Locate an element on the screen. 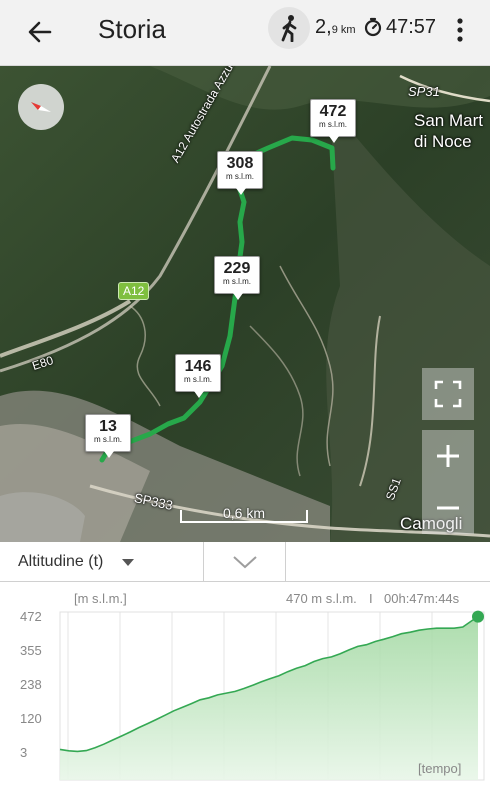 The image size is (490, 797). y-tick-label: 355 is located at coordinates (31, 650).